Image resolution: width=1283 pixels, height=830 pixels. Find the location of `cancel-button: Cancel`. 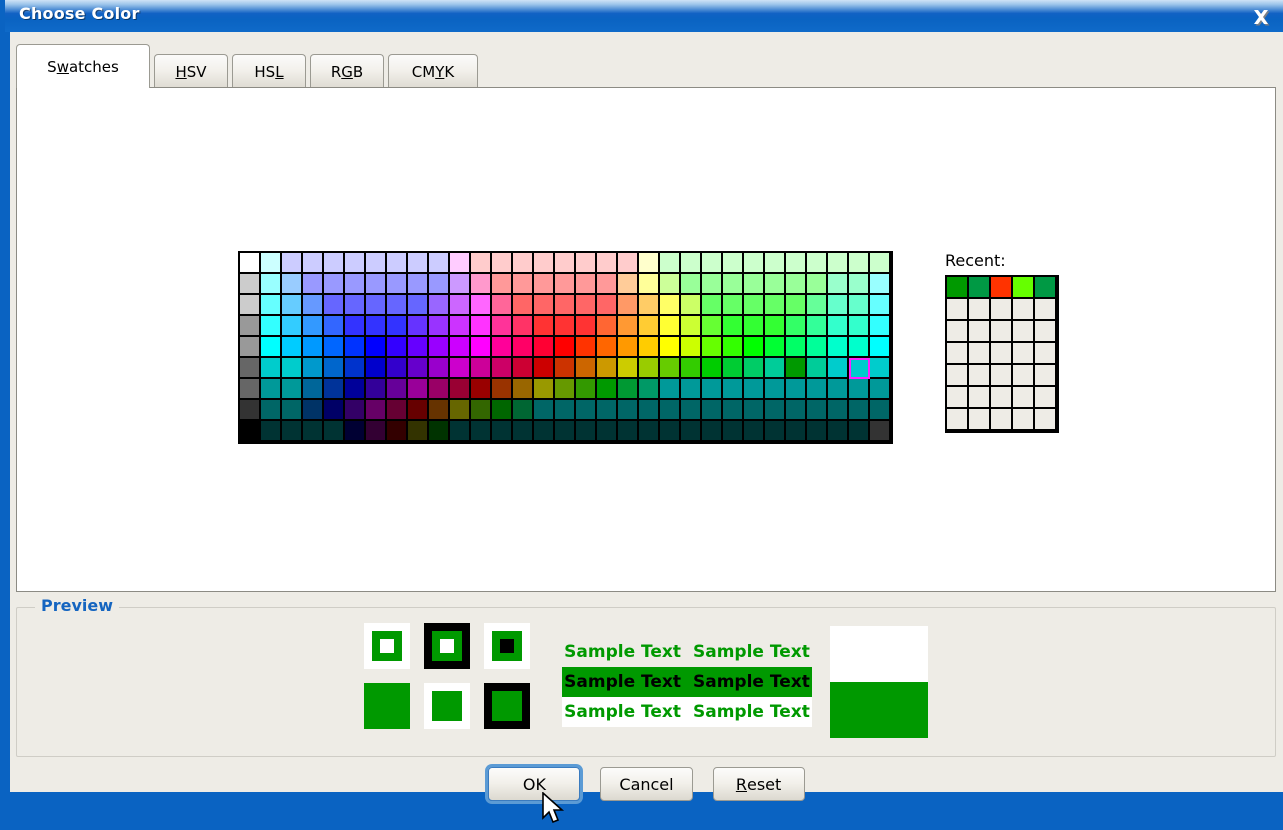

cancel-button: Cancel is located at coordinates (646, 784).